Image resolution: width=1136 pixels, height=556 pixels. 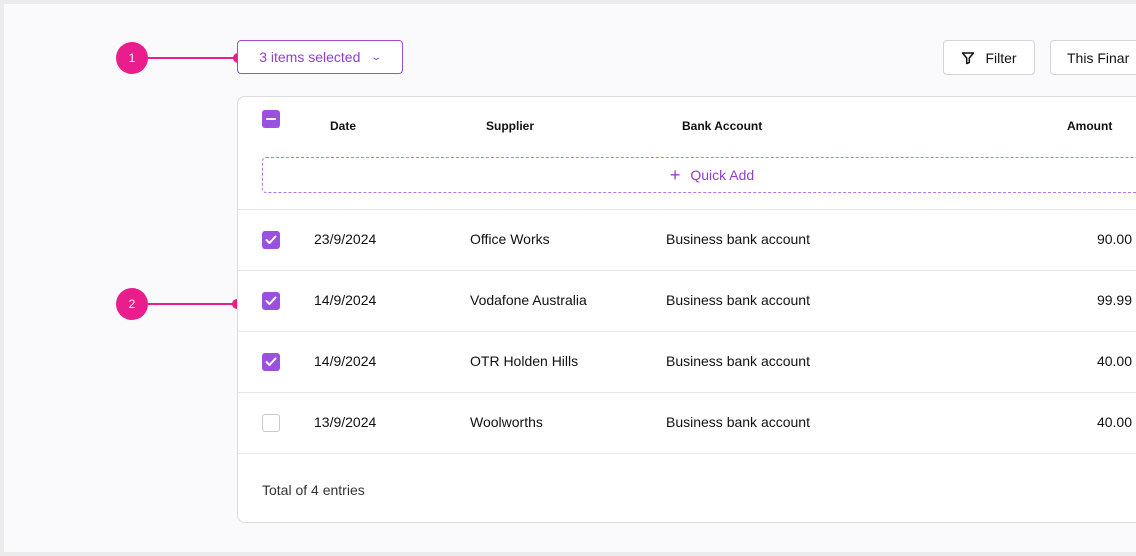 I want to click on filter-label: Filter, so click(x=1001, y=57).